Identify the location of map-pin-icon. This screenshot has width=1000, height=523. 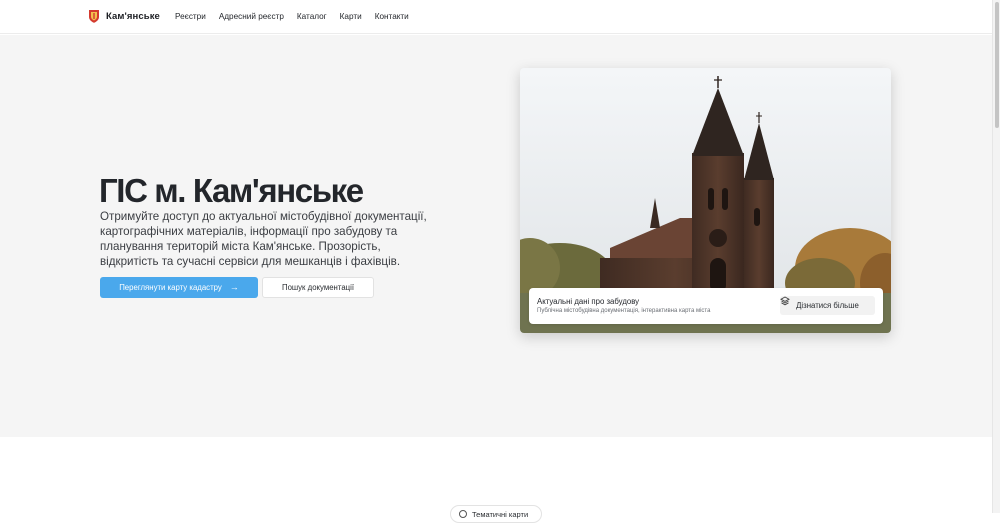
(463, 514).